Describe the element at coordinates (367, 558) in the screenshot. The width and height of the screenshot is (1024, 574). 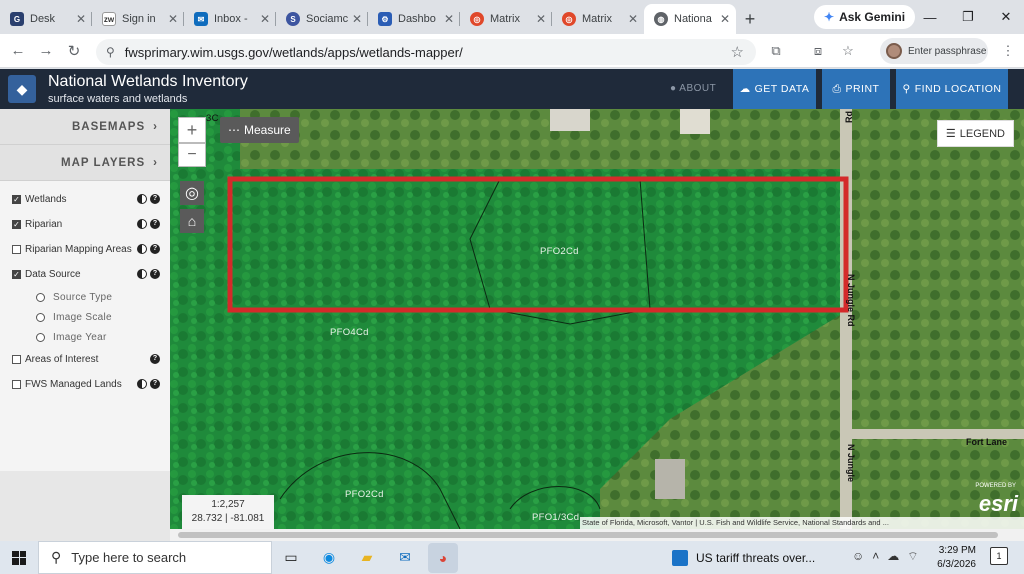
I see `file-explorer-icon: ▰` at that location.